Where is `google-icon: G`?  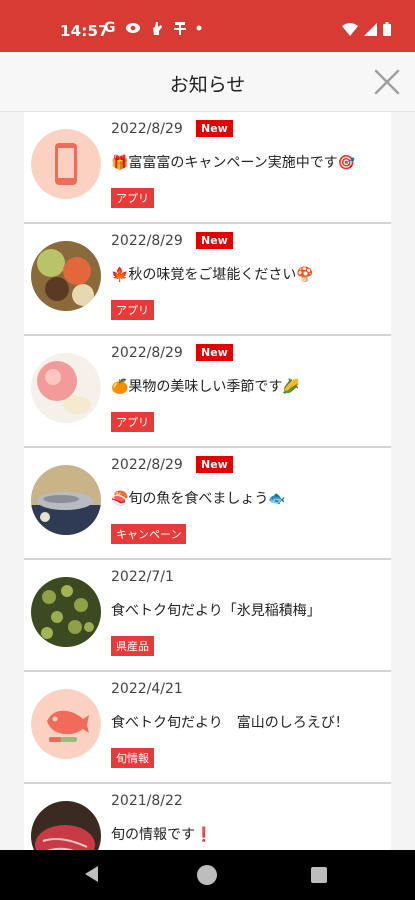
google-icon: G is located at coordinates (110, 28).